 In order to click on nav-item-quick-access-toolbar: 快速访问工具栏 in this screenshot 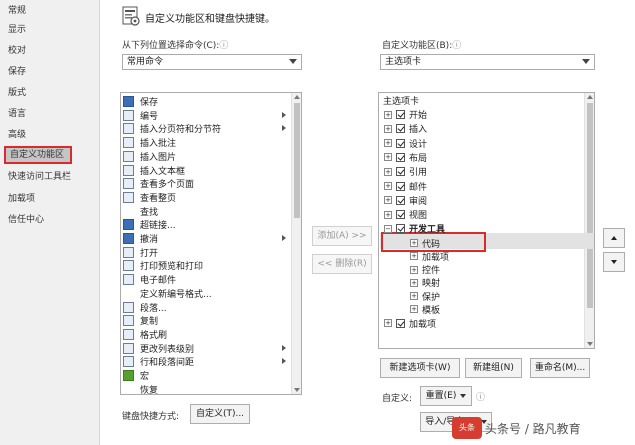, I will do `click(49, 177)`.